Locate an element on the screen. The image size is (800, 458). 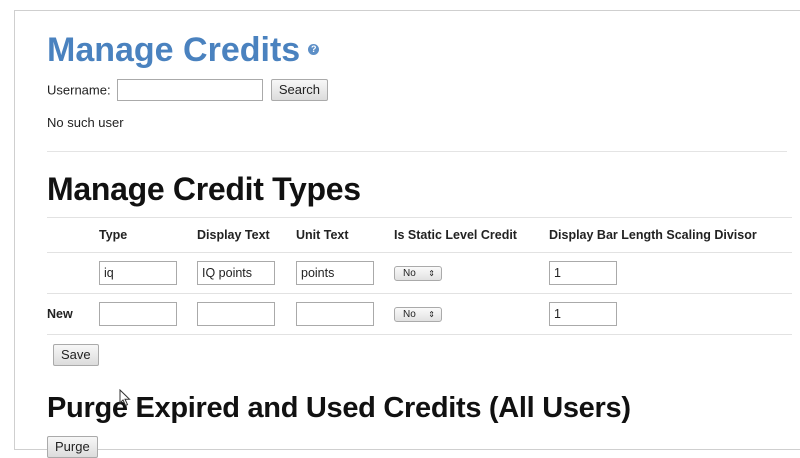
column-header is located at coordinates (73, 235).